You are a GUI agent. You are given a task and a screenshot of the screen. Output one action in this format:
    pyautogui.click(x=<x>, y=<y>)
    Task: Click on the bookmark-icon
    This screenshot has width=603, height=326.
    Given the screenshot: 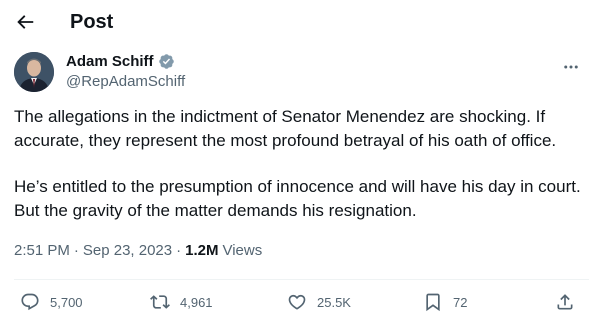 What is the action you would take?
    pyautogui.click(x=433, y=302)
    